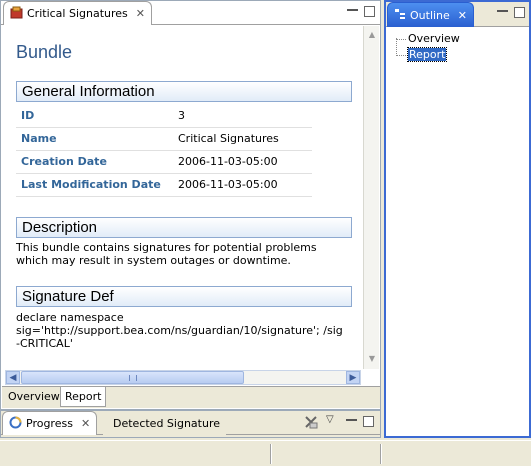  Describe the element at coordinates (34, 397) in the screenshot. I see `tab-overview: Overview` at that location.